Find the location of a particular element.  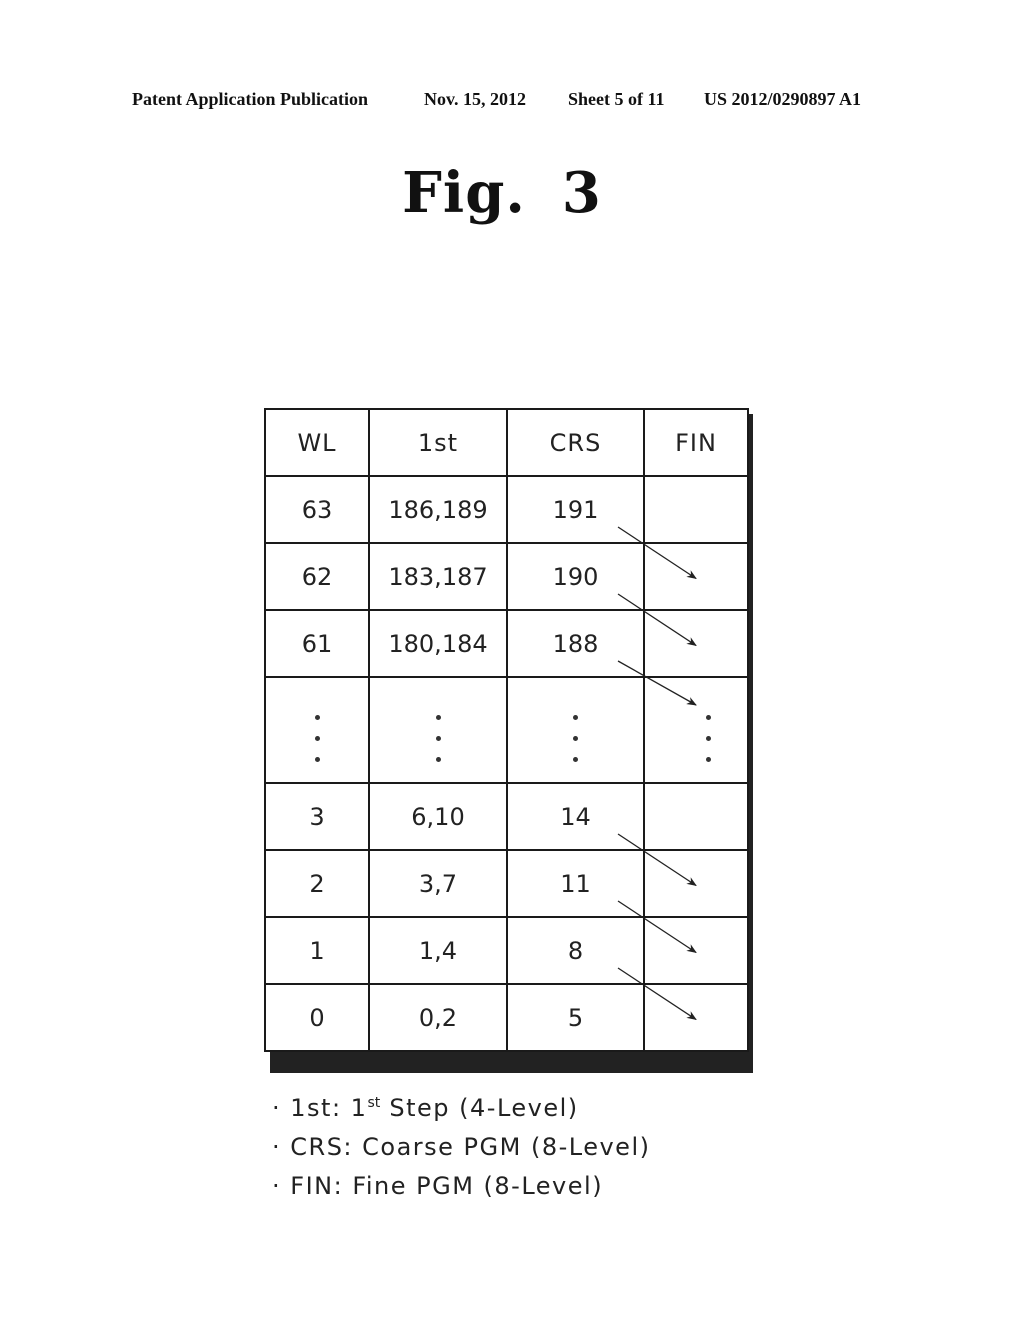

cell-1st: 3,7 is located at coordinates (438, 883).